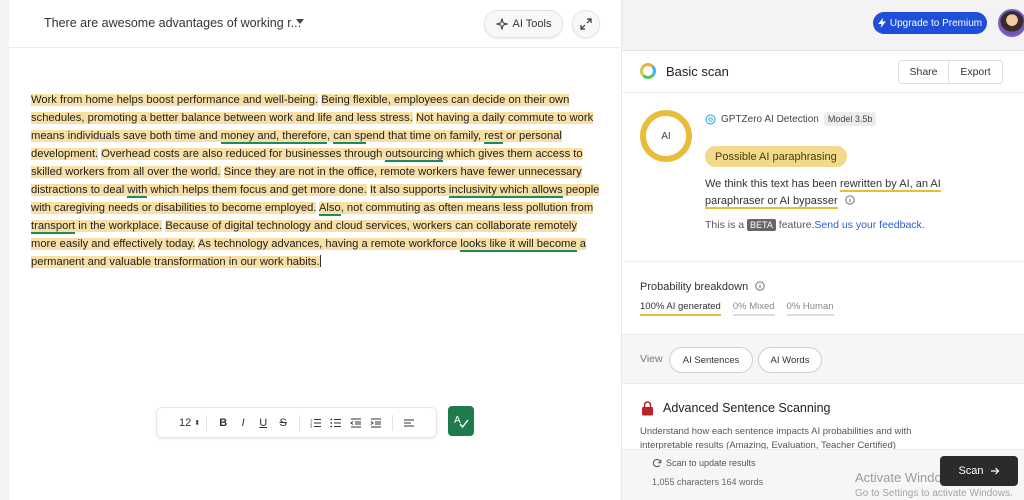 The width and height of the screenshot is (1024, 500). Describe the element at coordinates (697, 71) in the screenshot. I see `scan-title: Basic scan` at that location.